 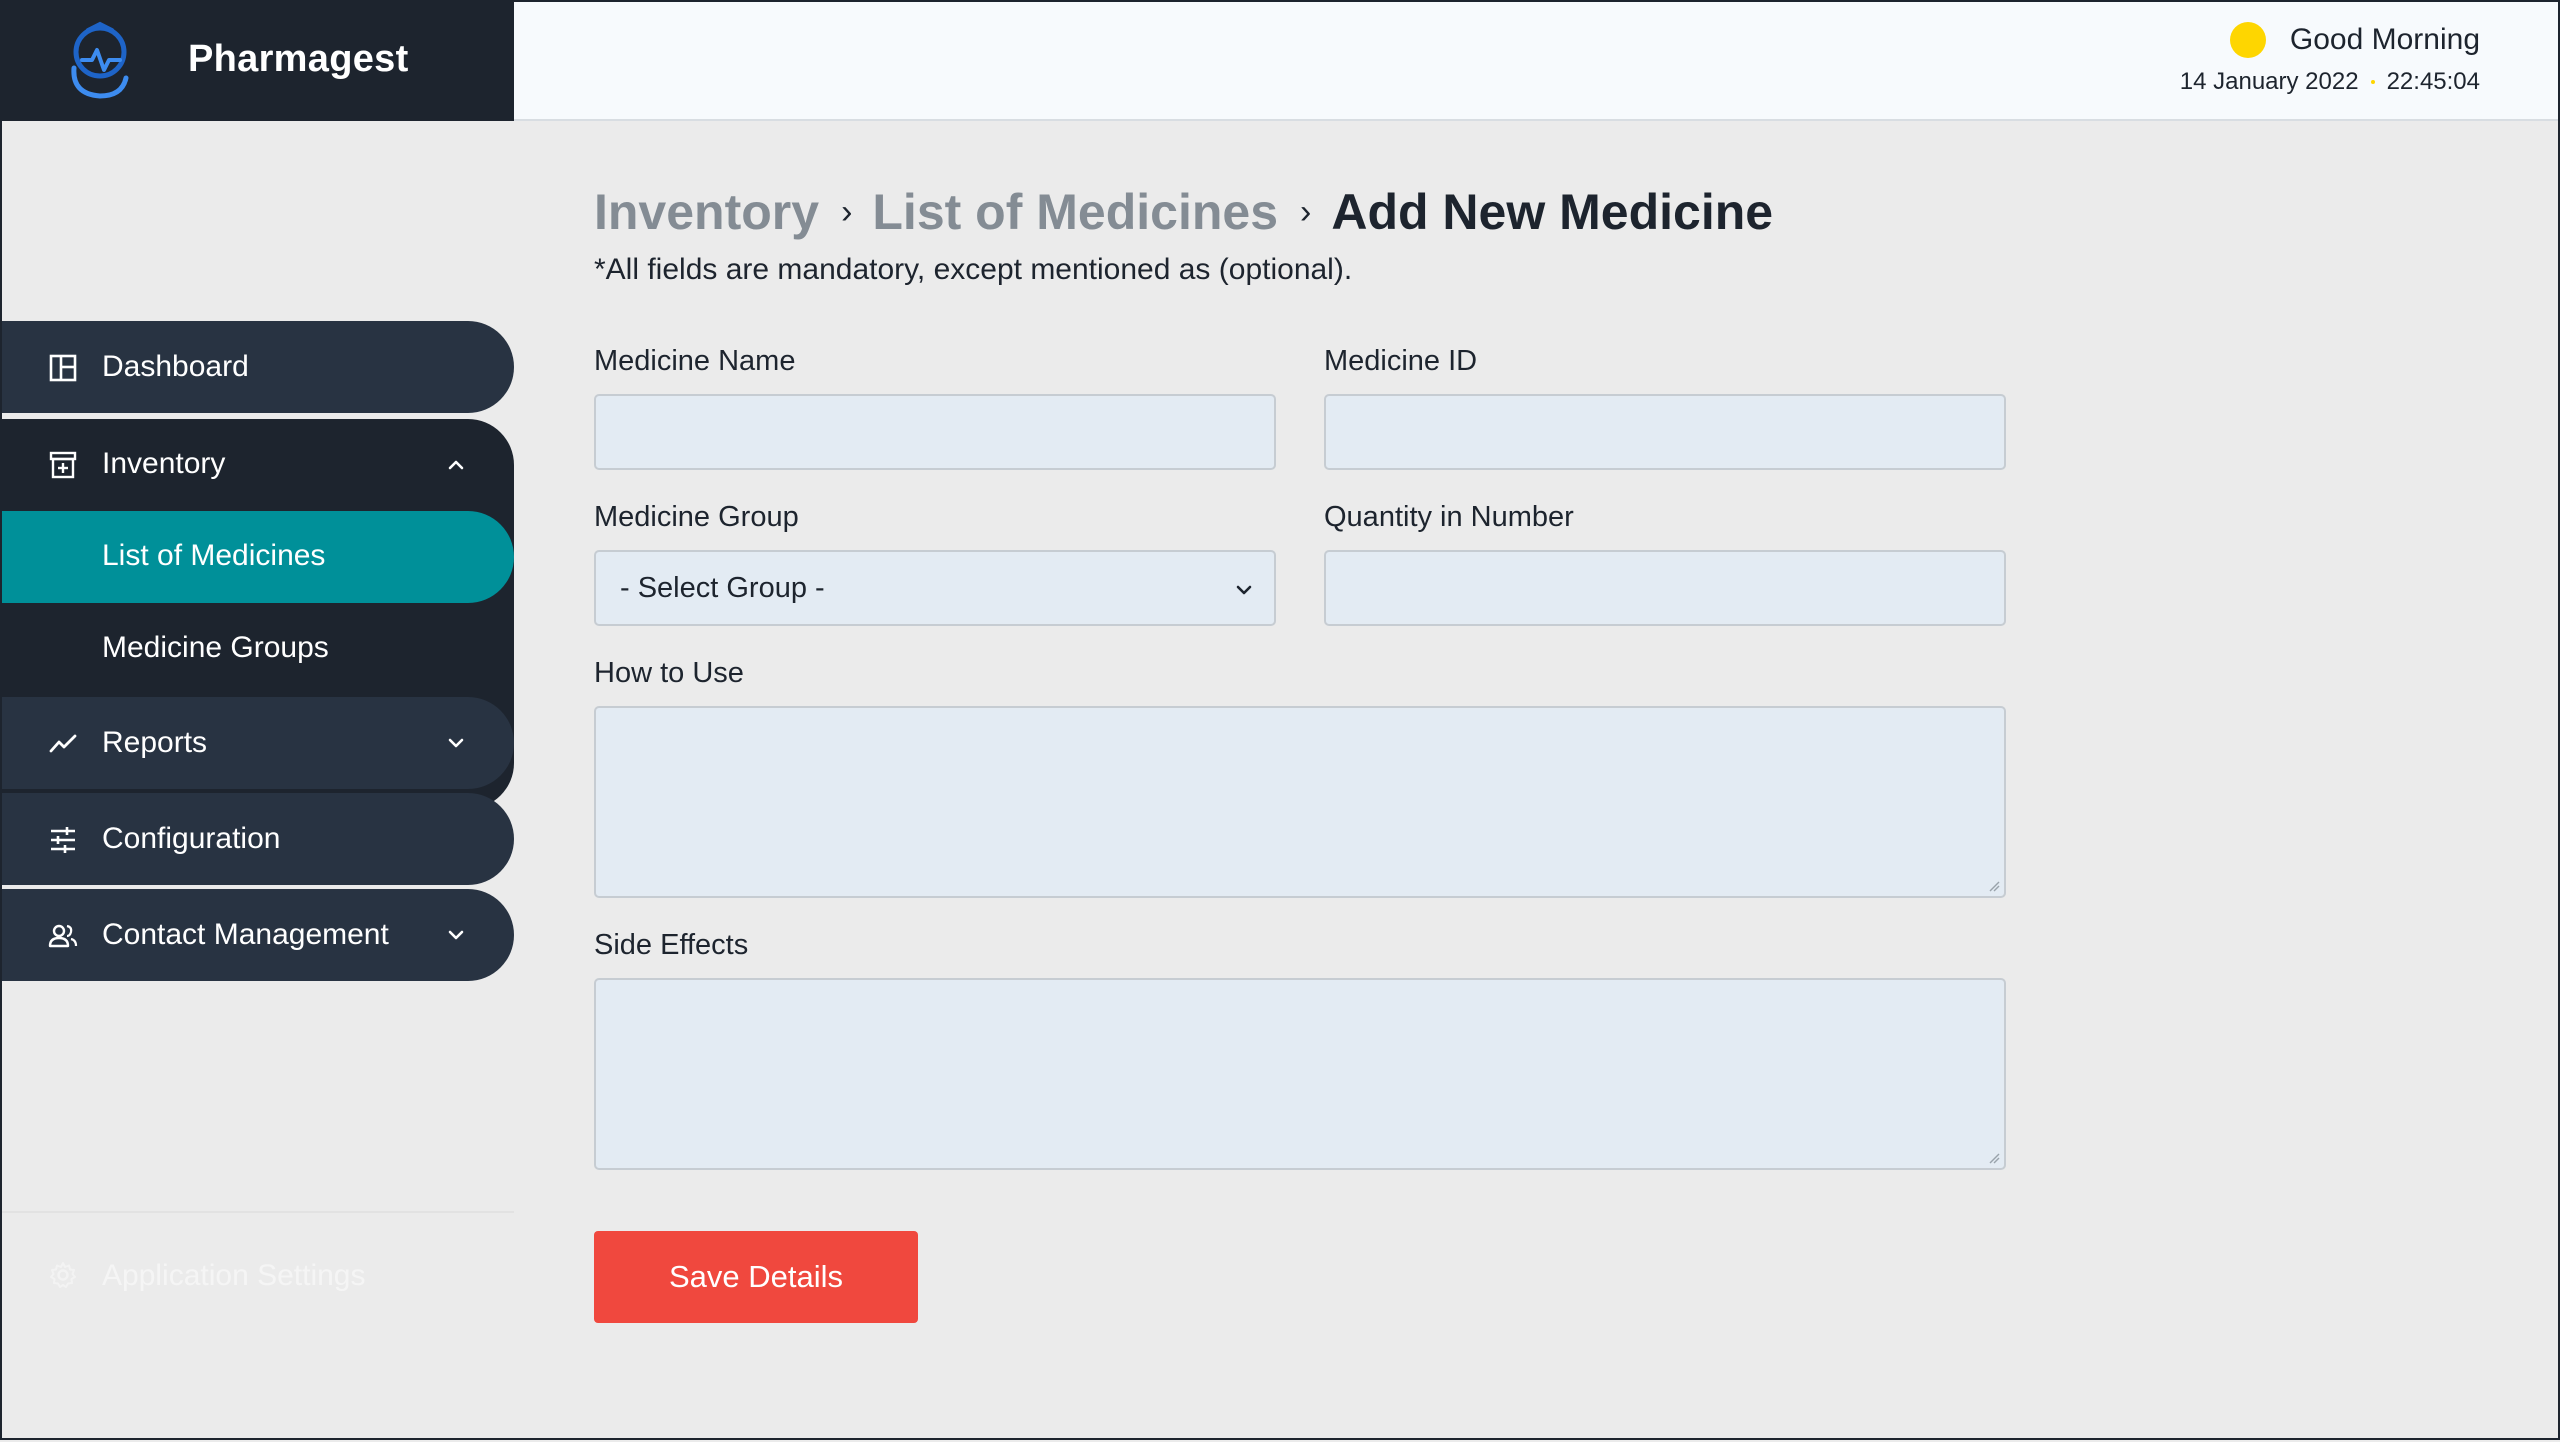 I want to click on side-effects-textarea, so click(x=1300, y=1074).